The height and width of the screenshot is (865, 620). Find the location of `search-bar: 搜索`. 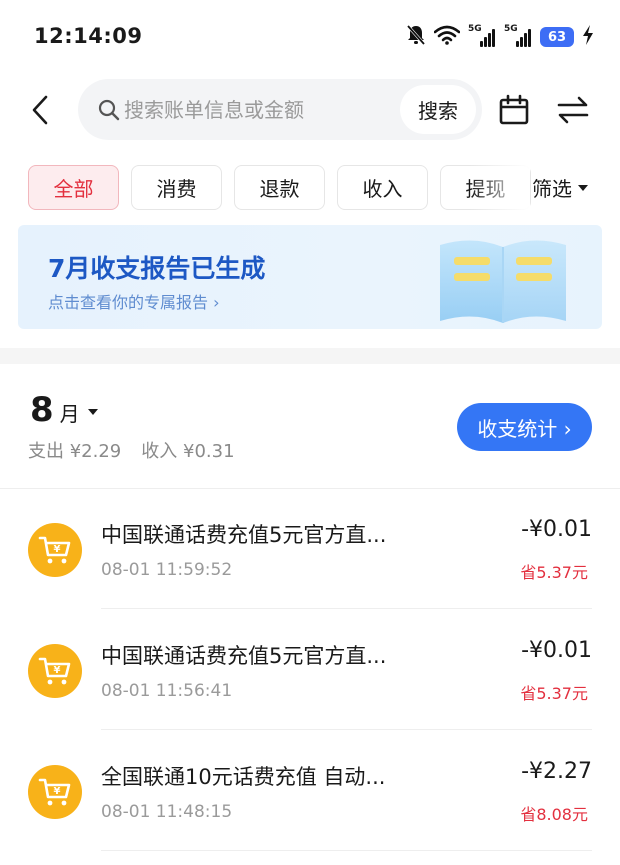

search-bar: 搜索 is located at coordinates (280, 109).